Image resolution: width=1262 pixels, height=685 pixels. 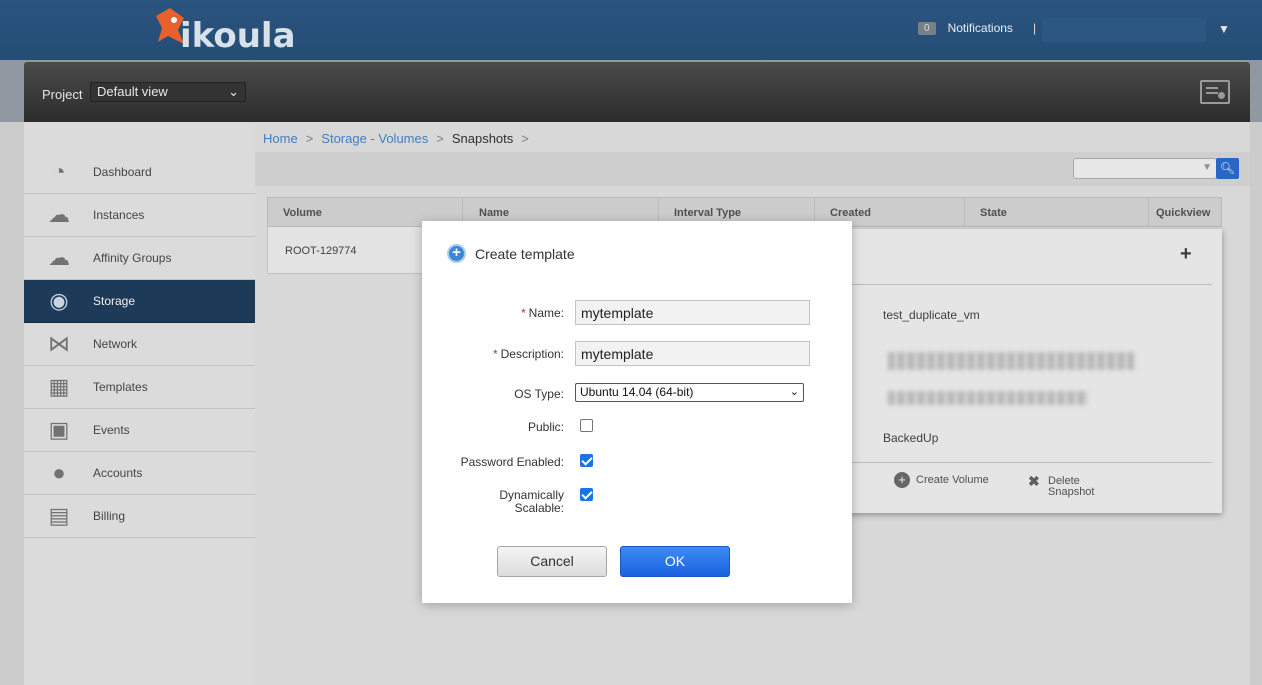 What do you see at coordinates (546, 313) in the screenshot?
I see `name-label-text: Name:` at bounding box center [546, 313].